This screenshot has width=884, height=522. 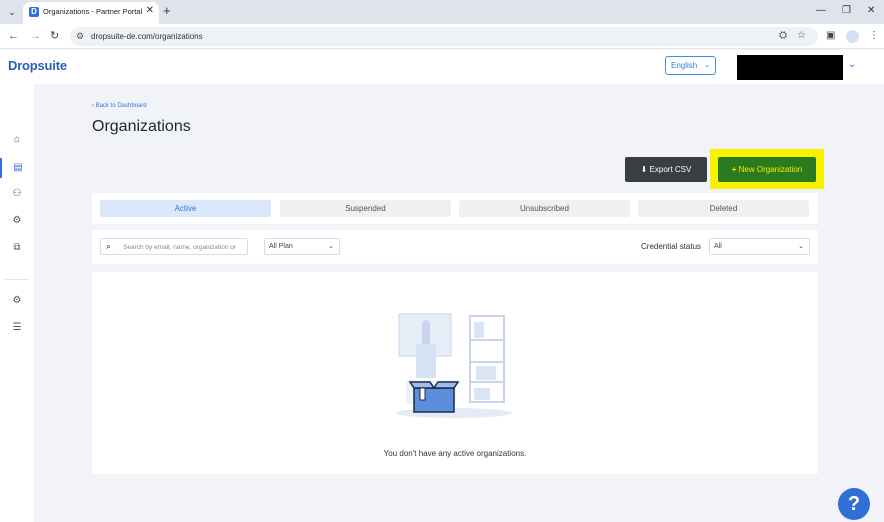 I want to click on copy-icon: ⧉, so click(x=17, y=248).